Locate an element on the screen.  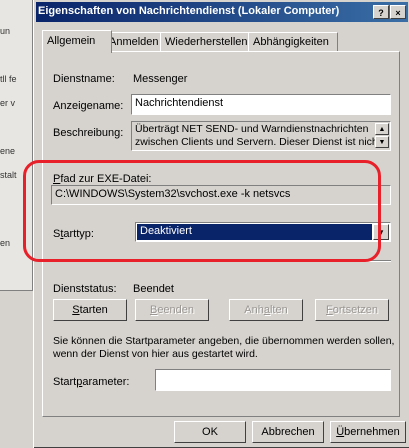
arrow-down-icon: ▼ is located at coordinates (382, 142).